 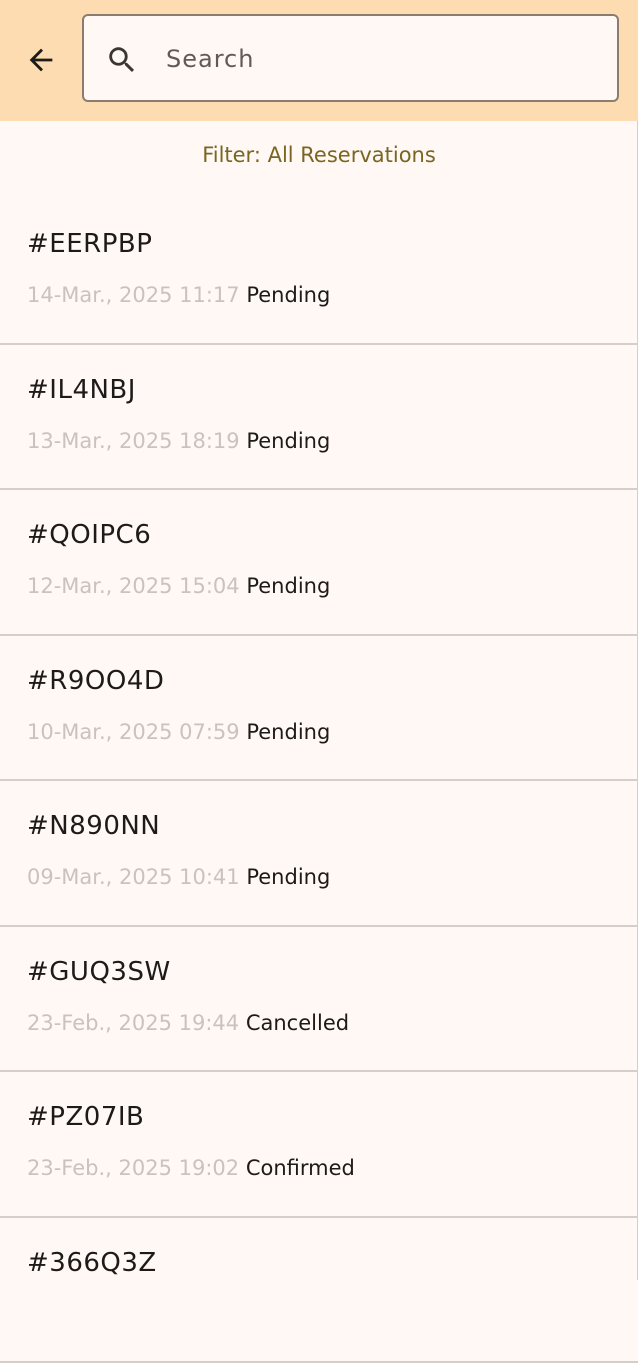 I want to click on reservation-row: #N890NN 09-Mar., 2025 10:41 Pending, so click(x=319, y=854).